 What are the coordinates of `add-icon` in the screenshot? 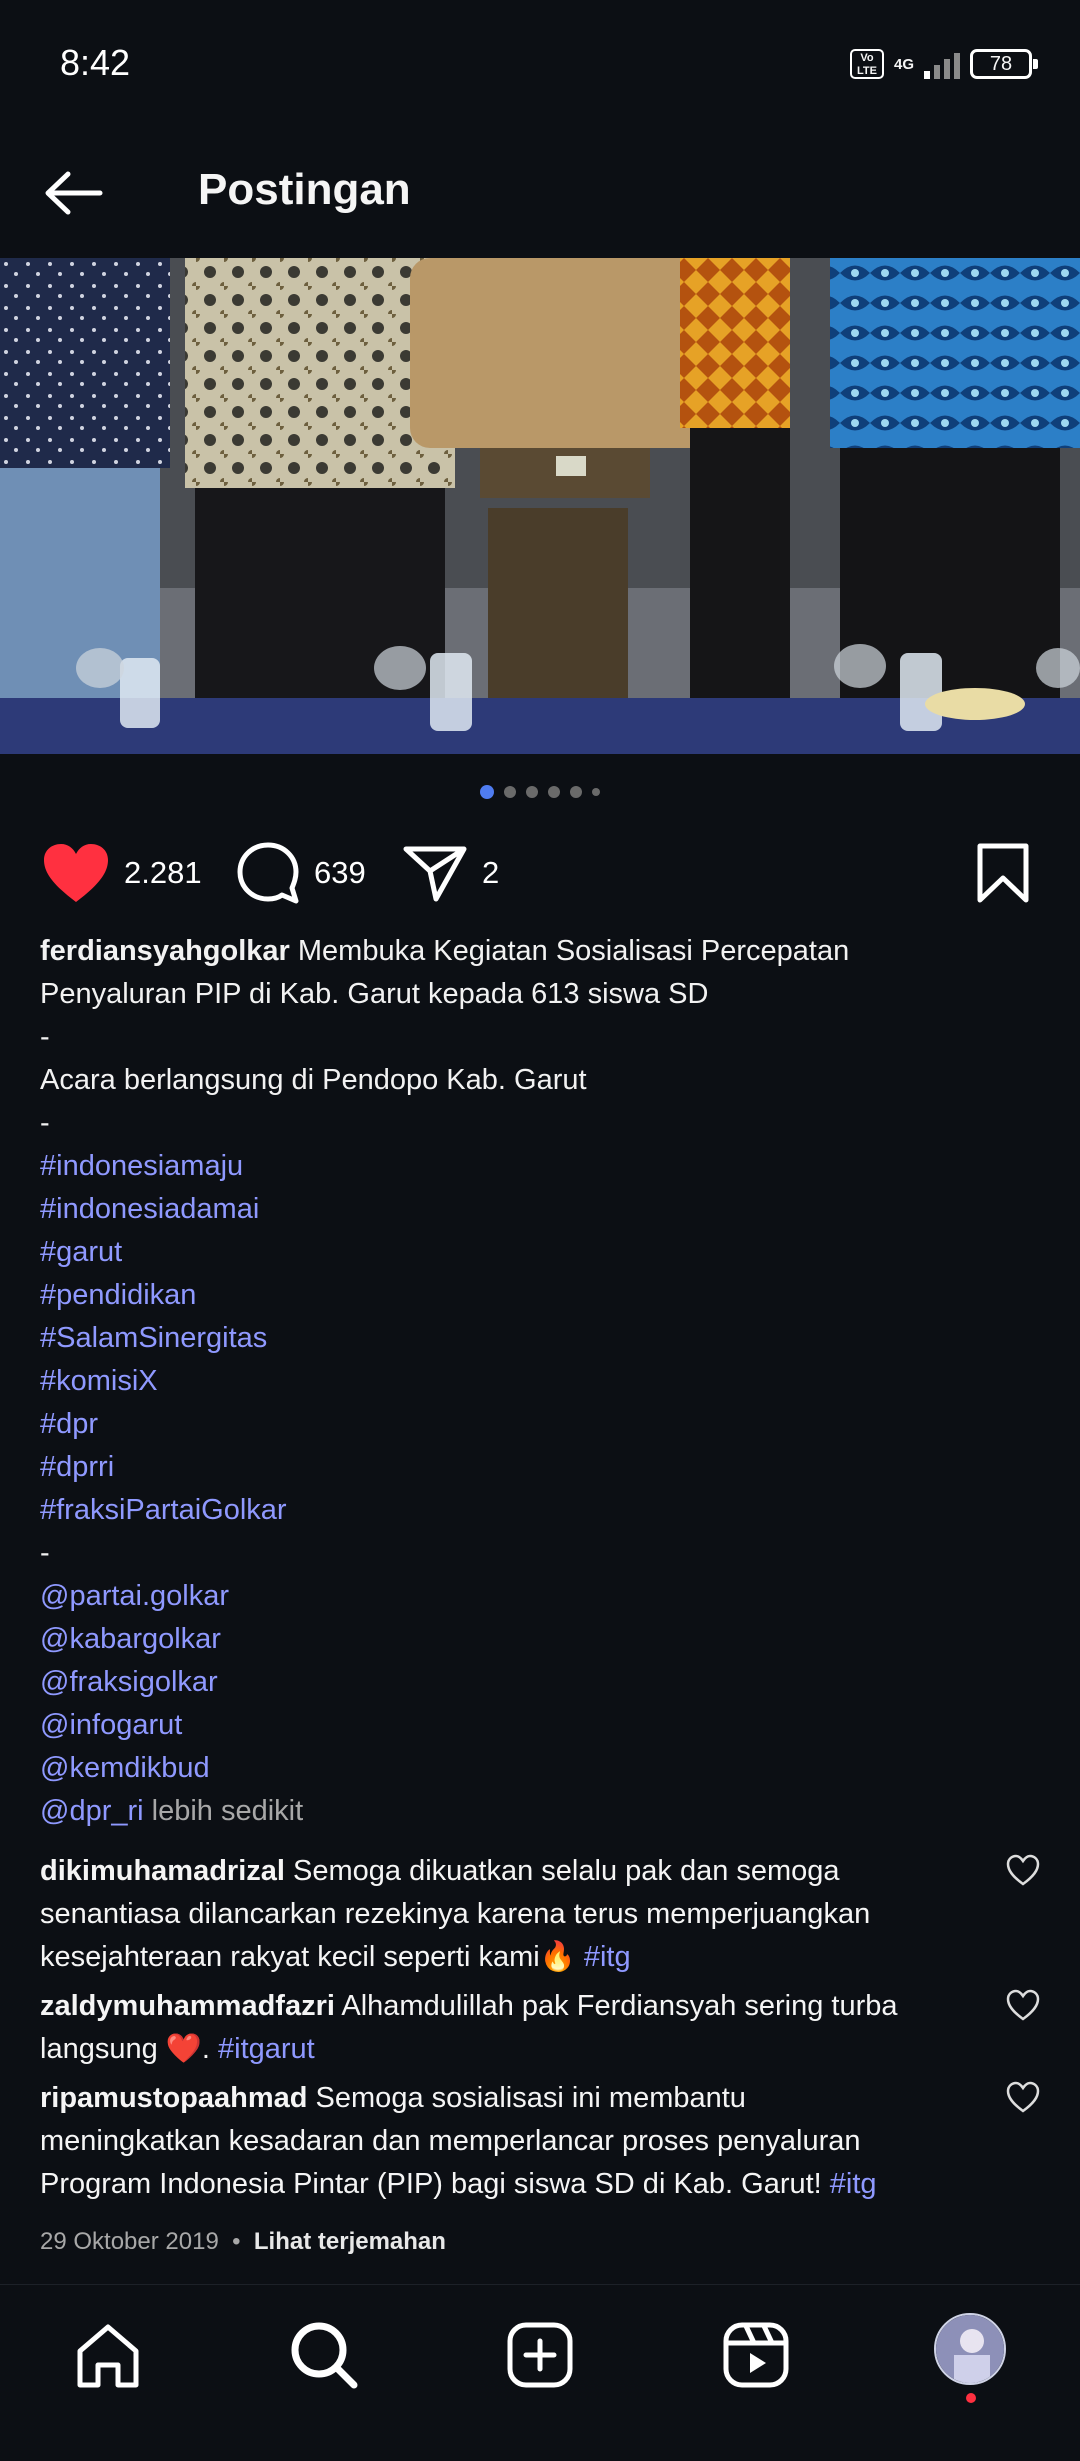 It's located at (540, 2355).